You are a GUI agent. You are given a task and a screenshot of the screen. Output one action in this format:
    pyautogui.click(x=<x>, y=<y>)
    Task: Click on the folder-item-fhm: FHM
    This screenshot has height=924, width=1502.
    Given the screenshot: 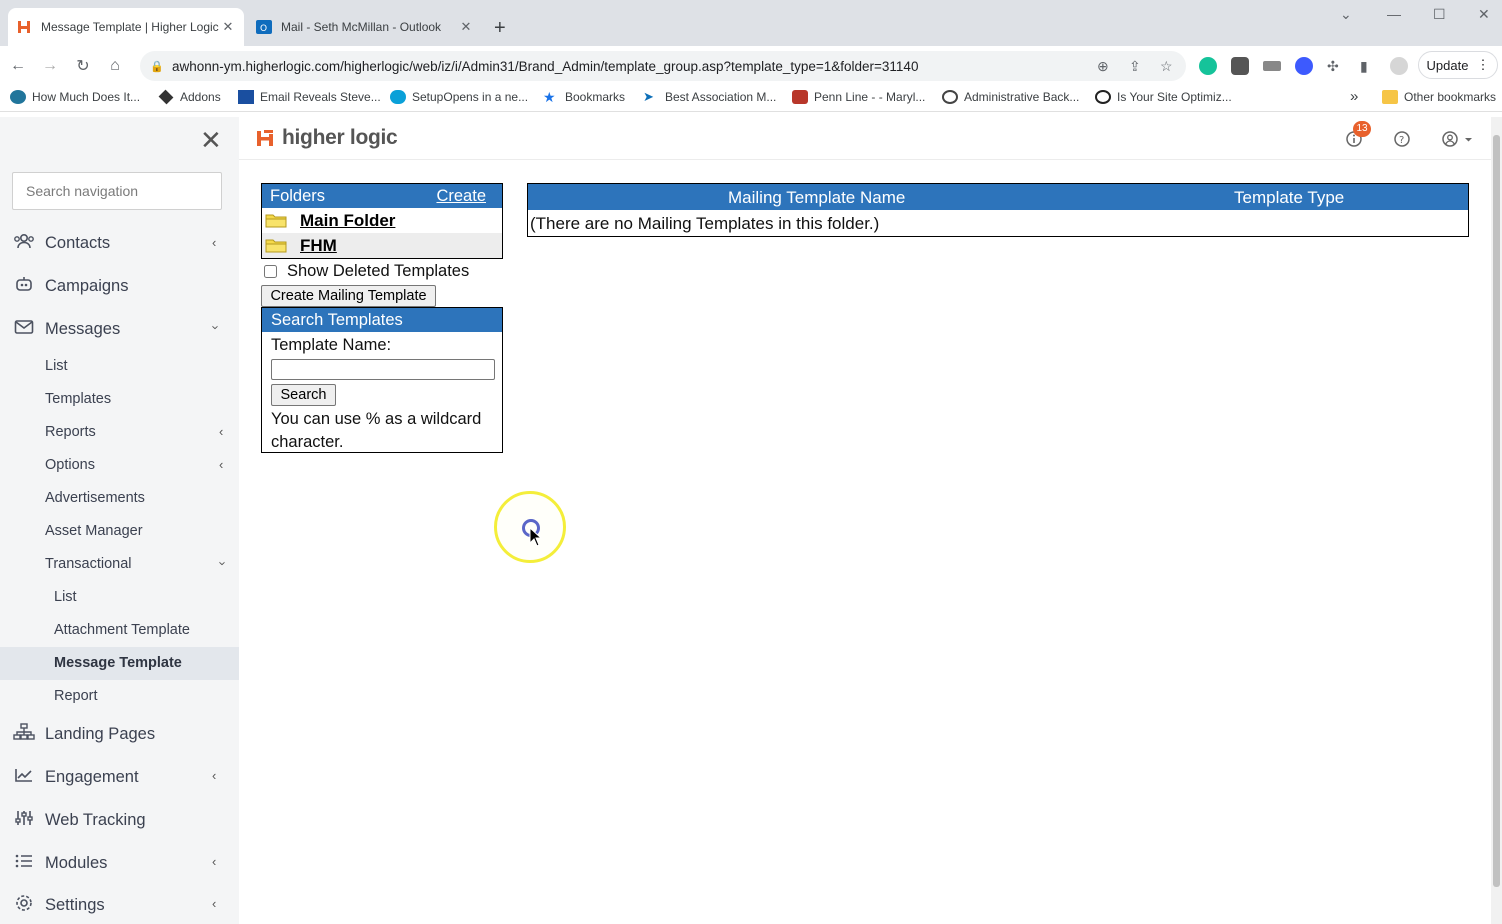 What is the action you would take?
    pyautogui.click(x=382, y=245)
    